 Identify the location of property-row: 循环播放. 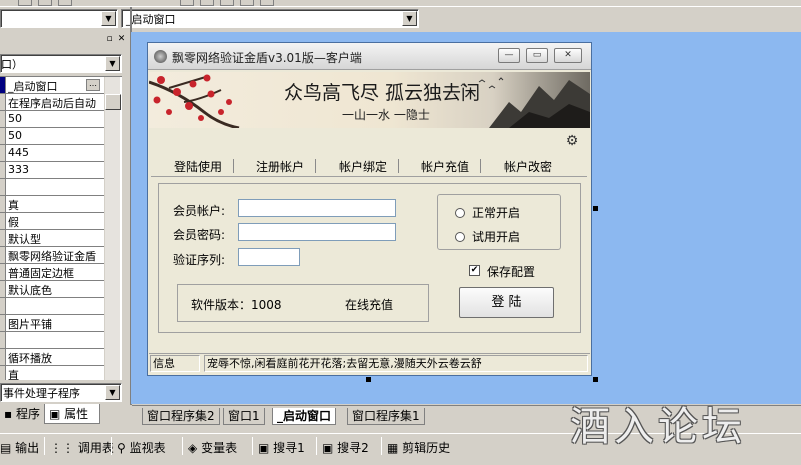
(52, 357).